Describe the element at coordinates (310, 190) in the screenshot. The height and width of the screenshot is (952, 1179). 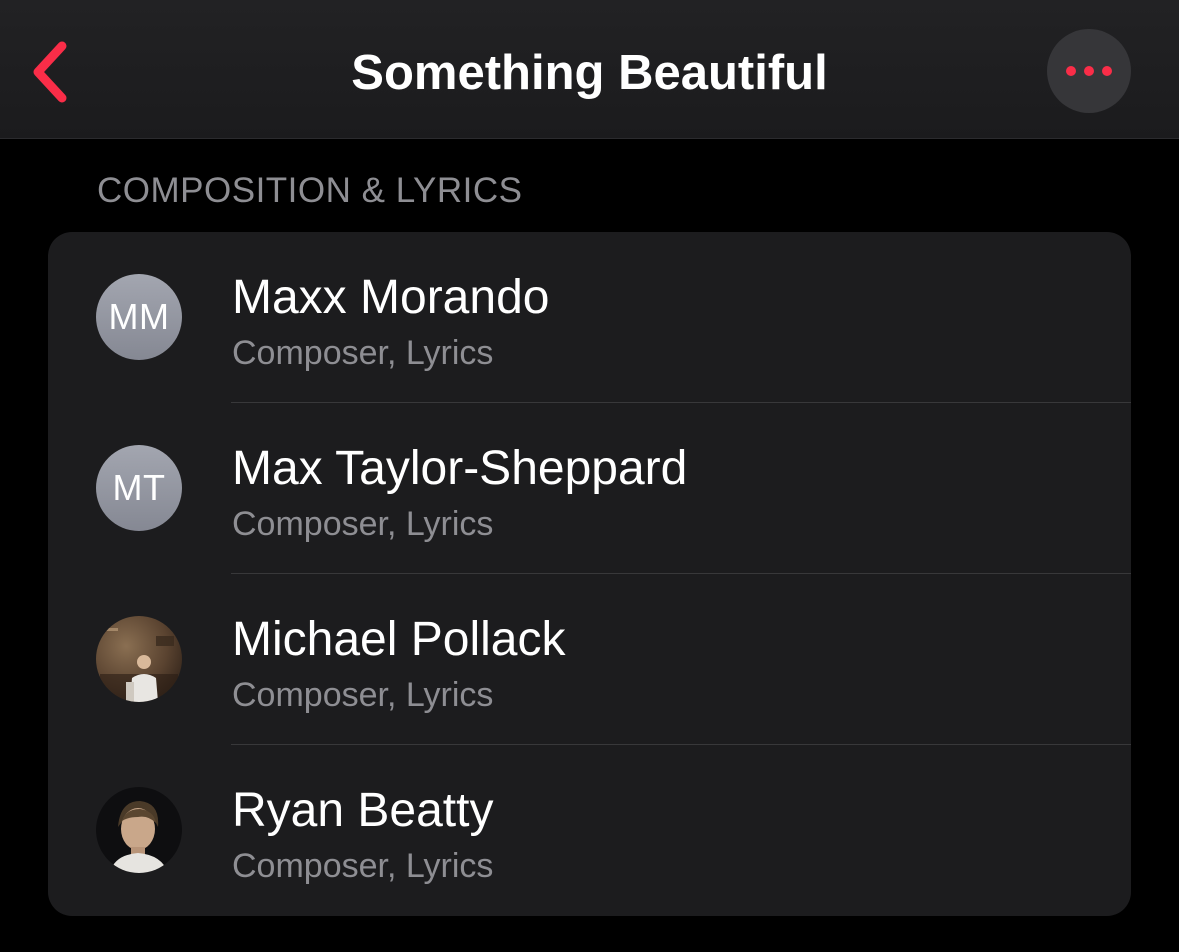
I see `section-header: COMPOSITION & LYRICS` at that location.